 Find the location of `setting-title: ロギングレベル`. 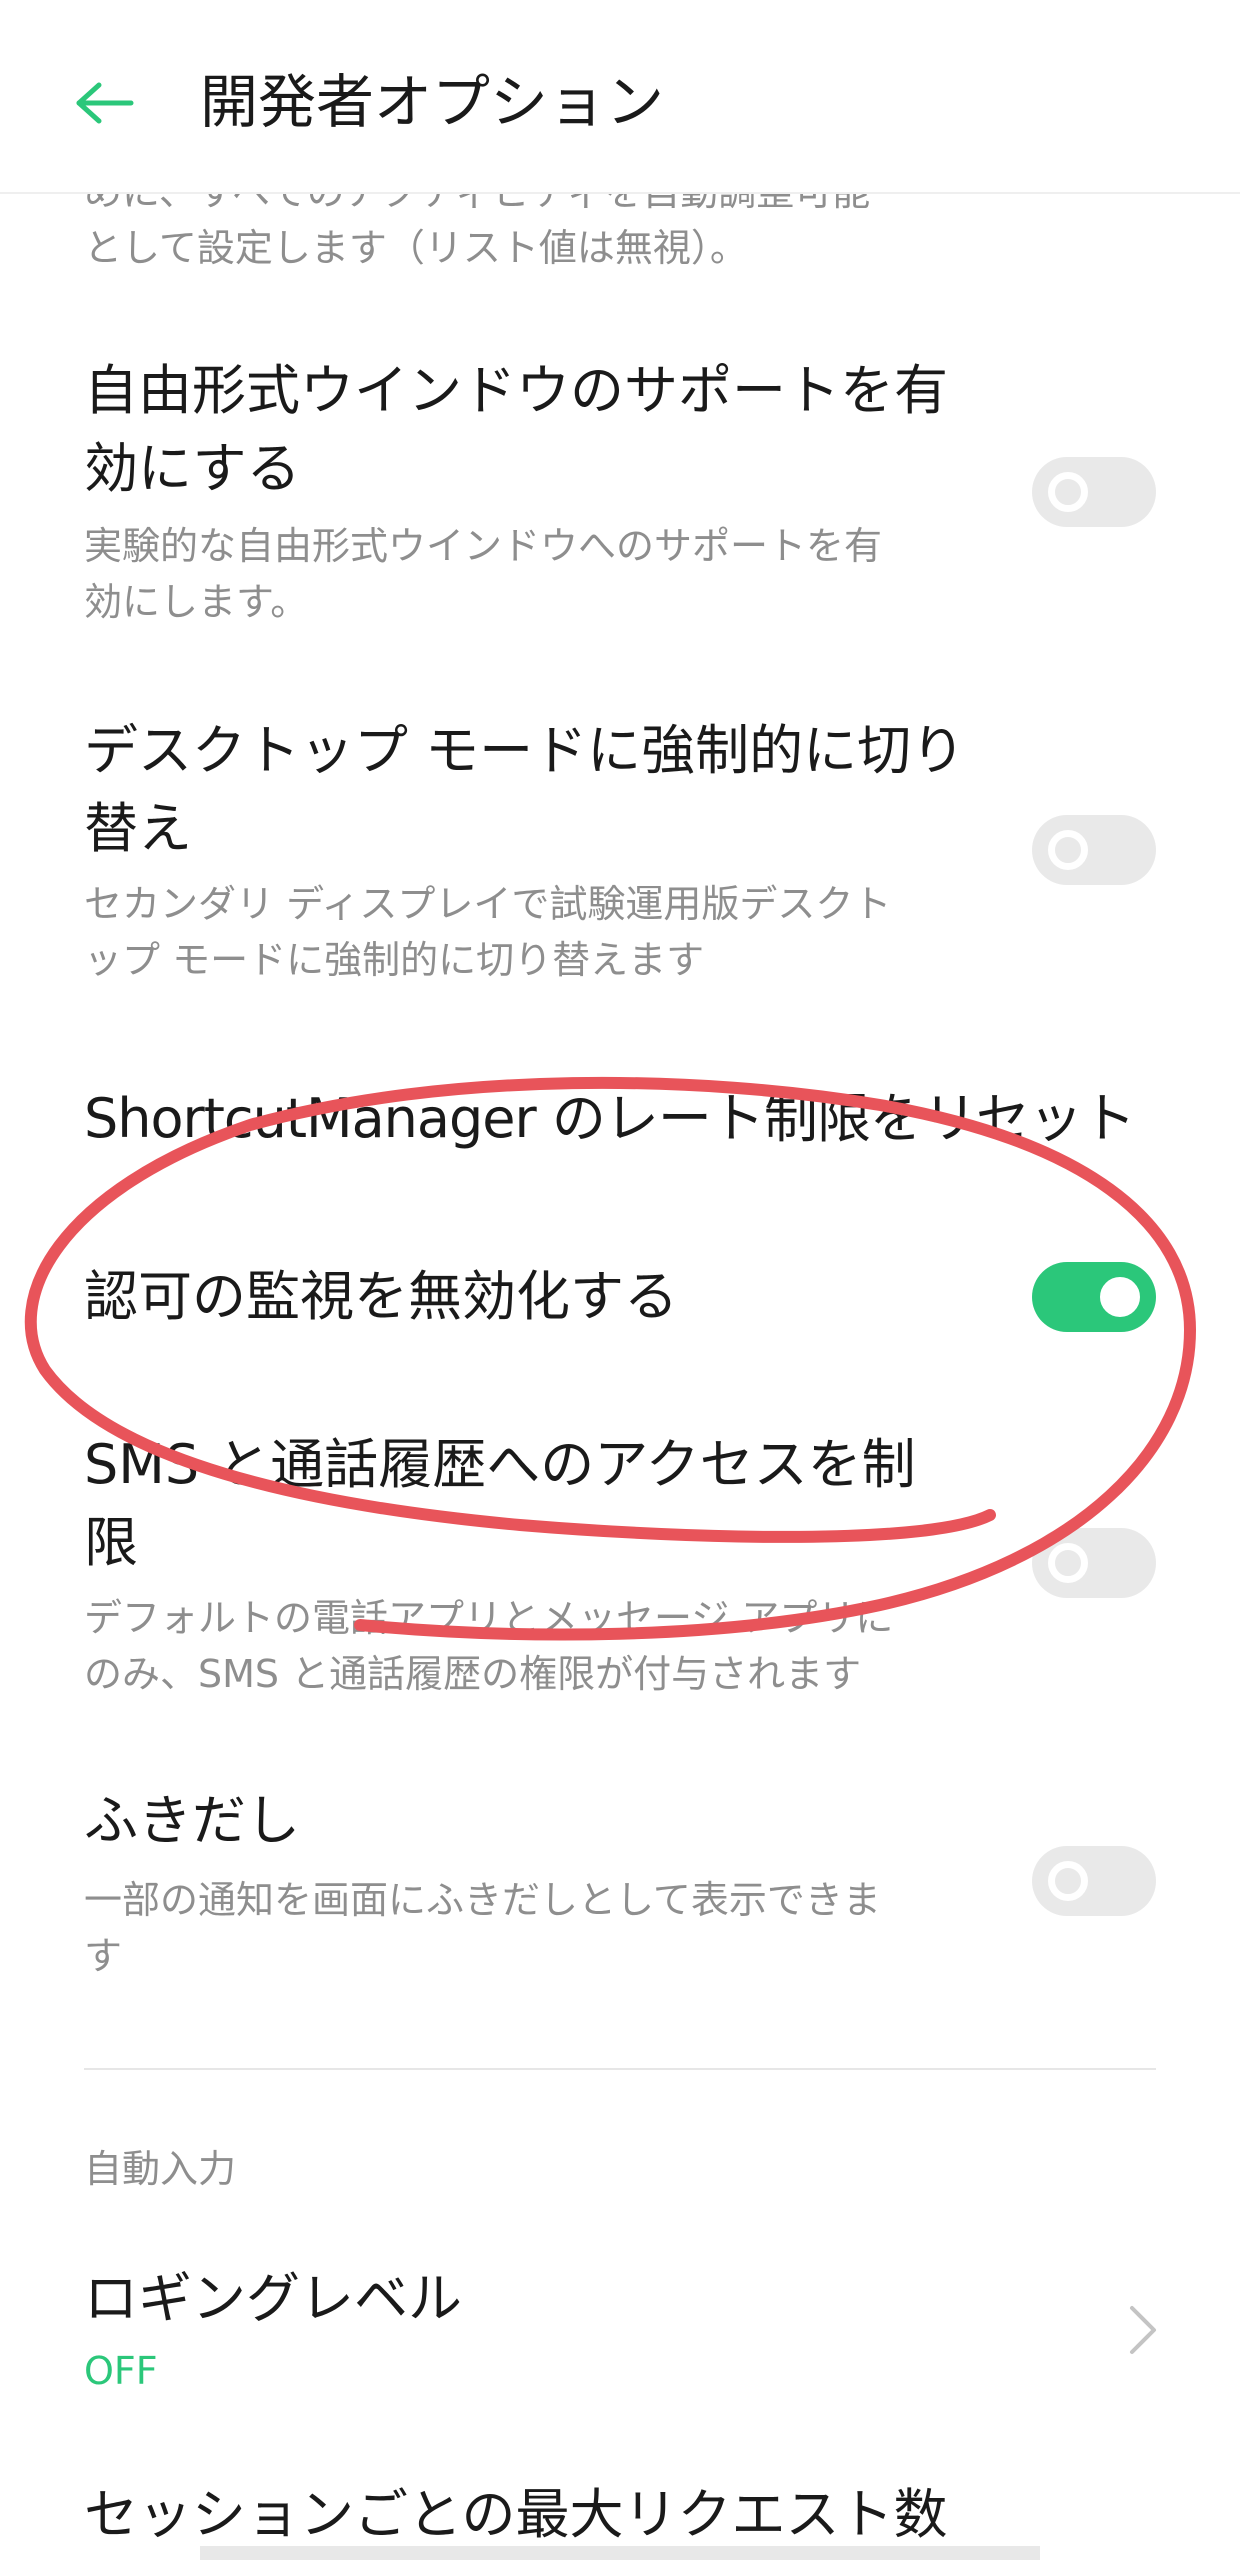

setting-title: ロギングレベル is located at coordinates (273, 2298).